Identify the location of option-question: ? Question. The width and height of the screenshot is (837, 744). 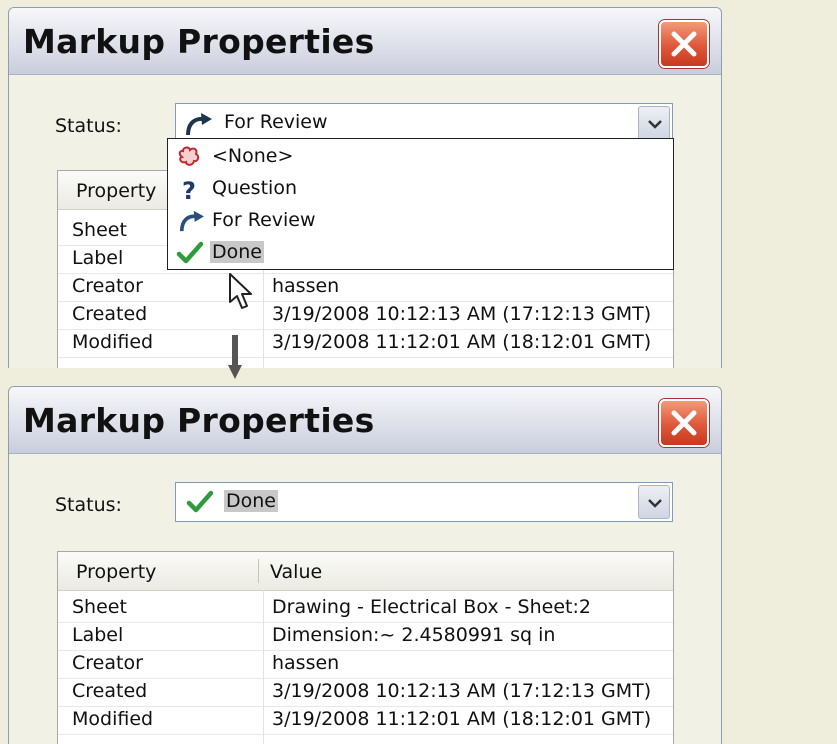
(420, 189).